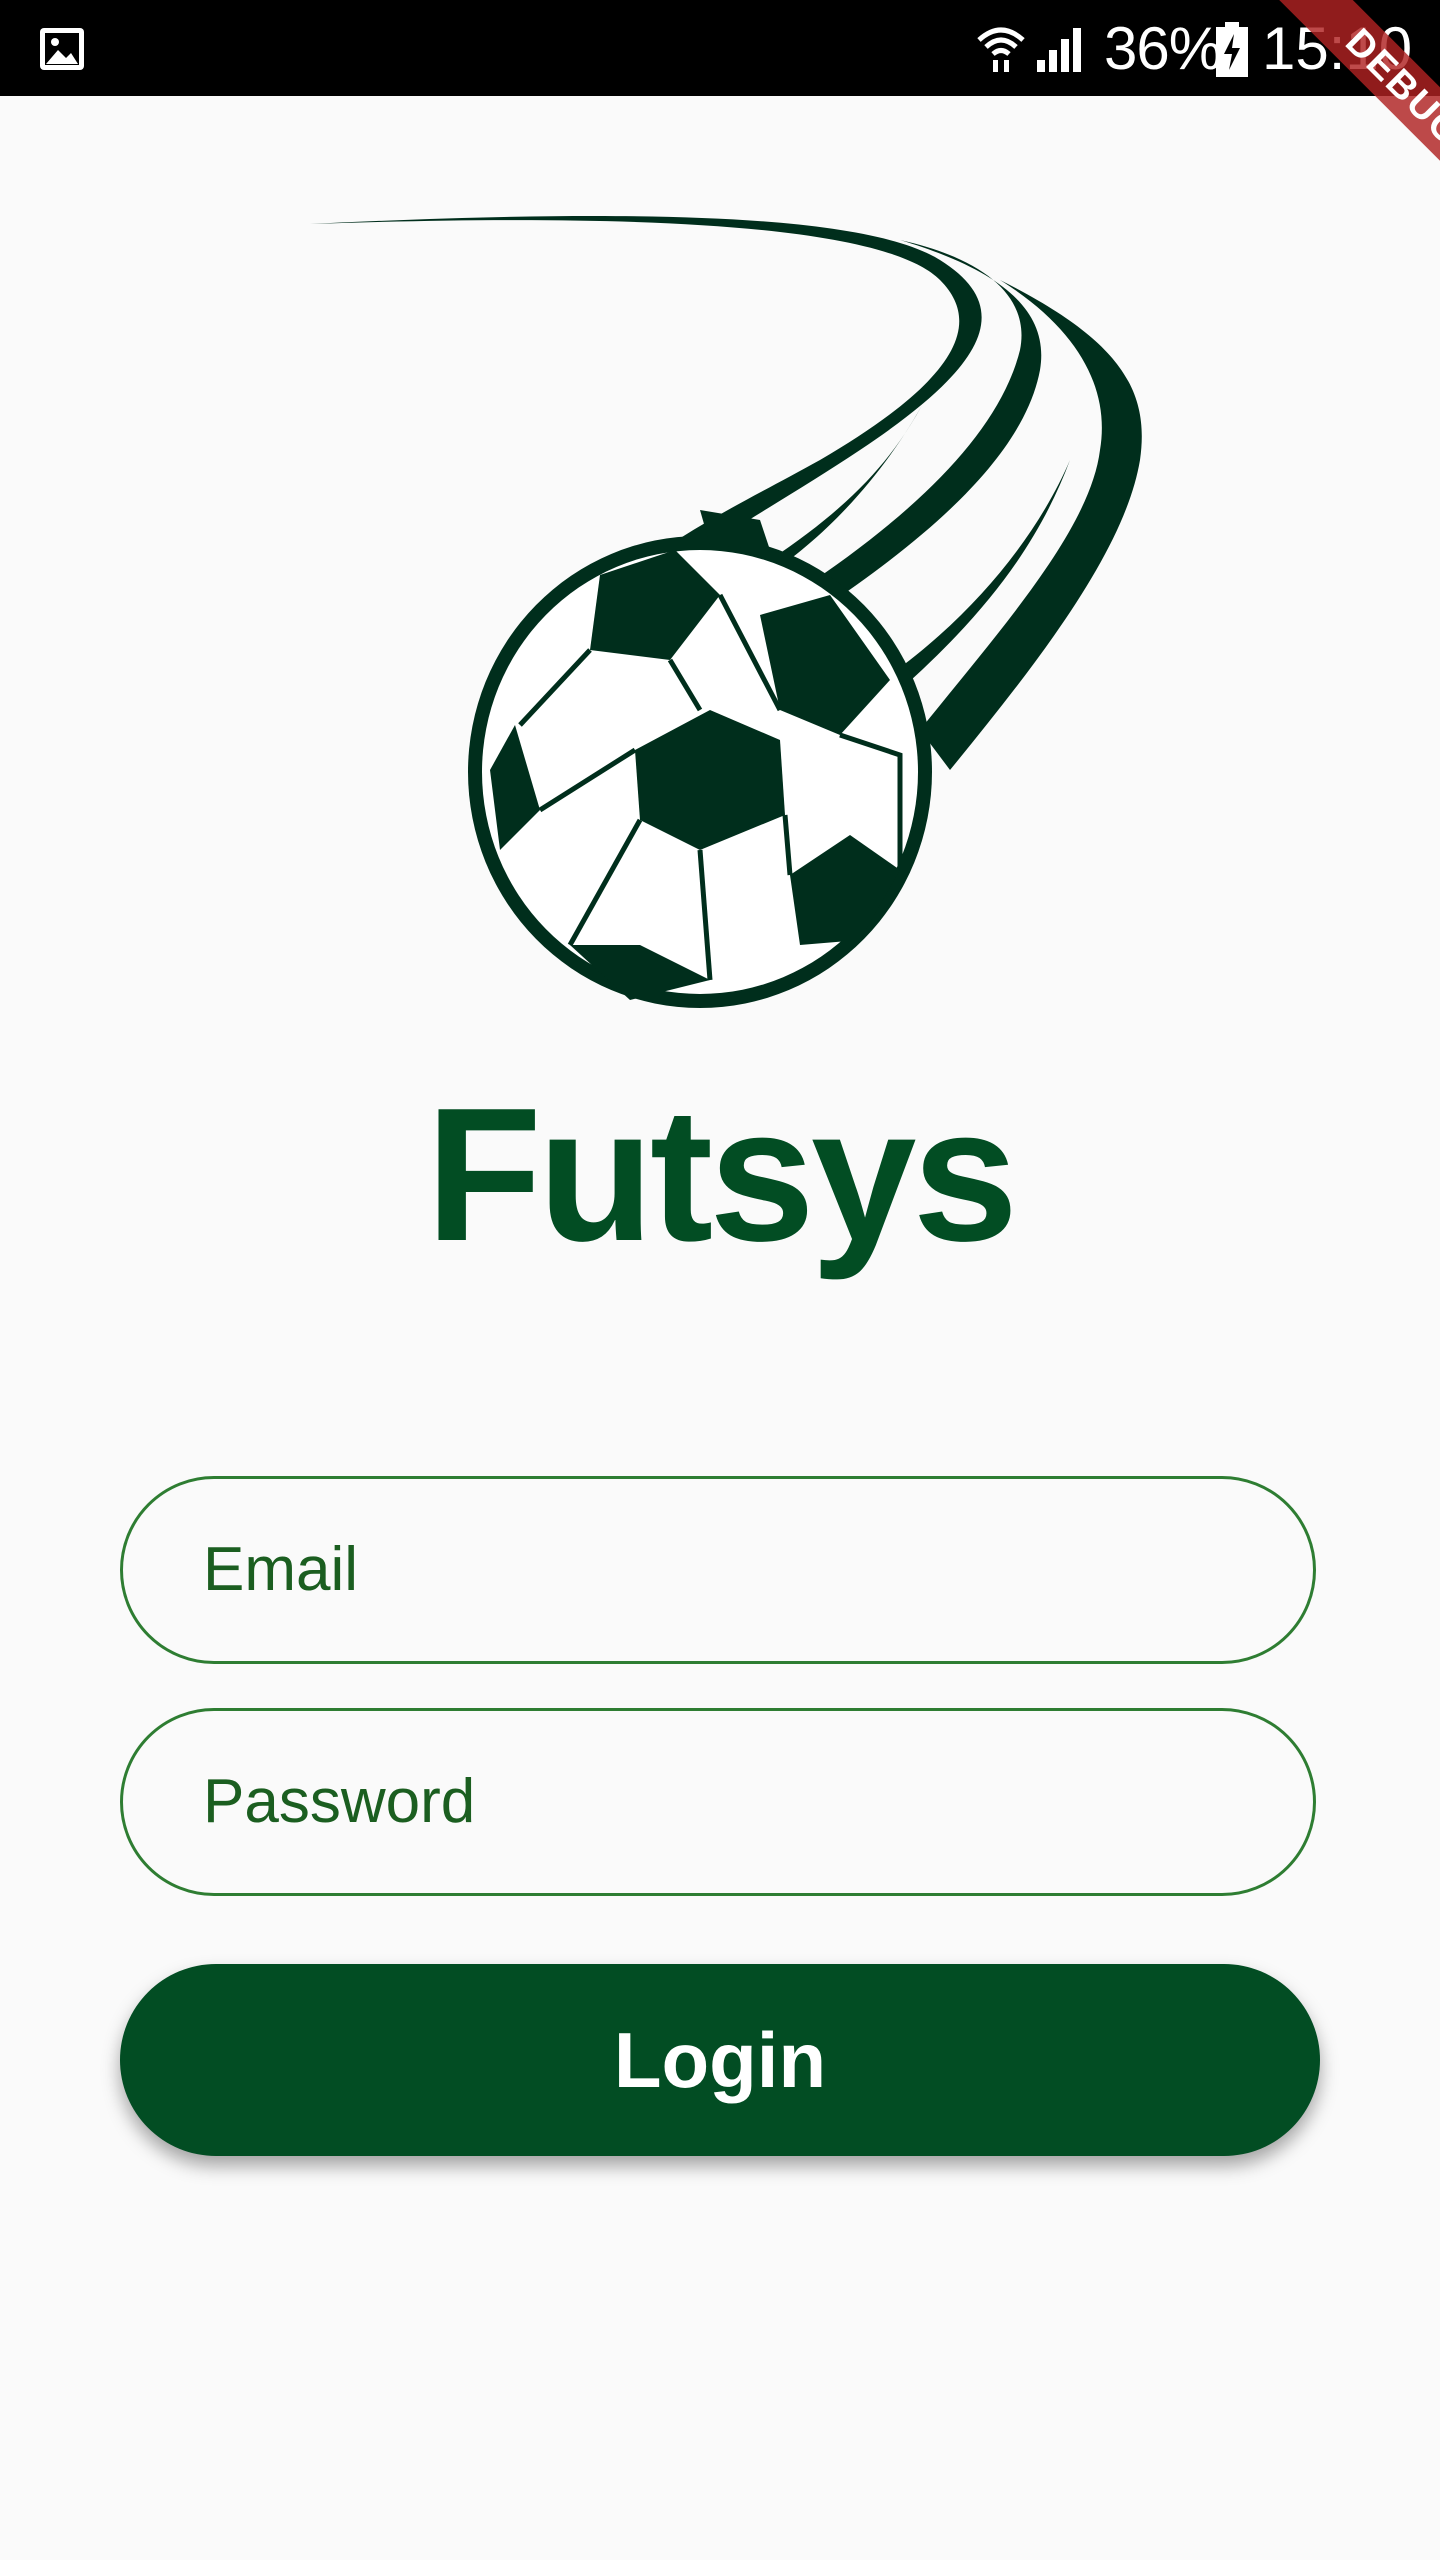 This screenshot has width=1440, height=2560. What do you see at coordinates (281, 1569) in the screenshot?
I see `email-placeholder: Email` at bounding box center [281, 1569].